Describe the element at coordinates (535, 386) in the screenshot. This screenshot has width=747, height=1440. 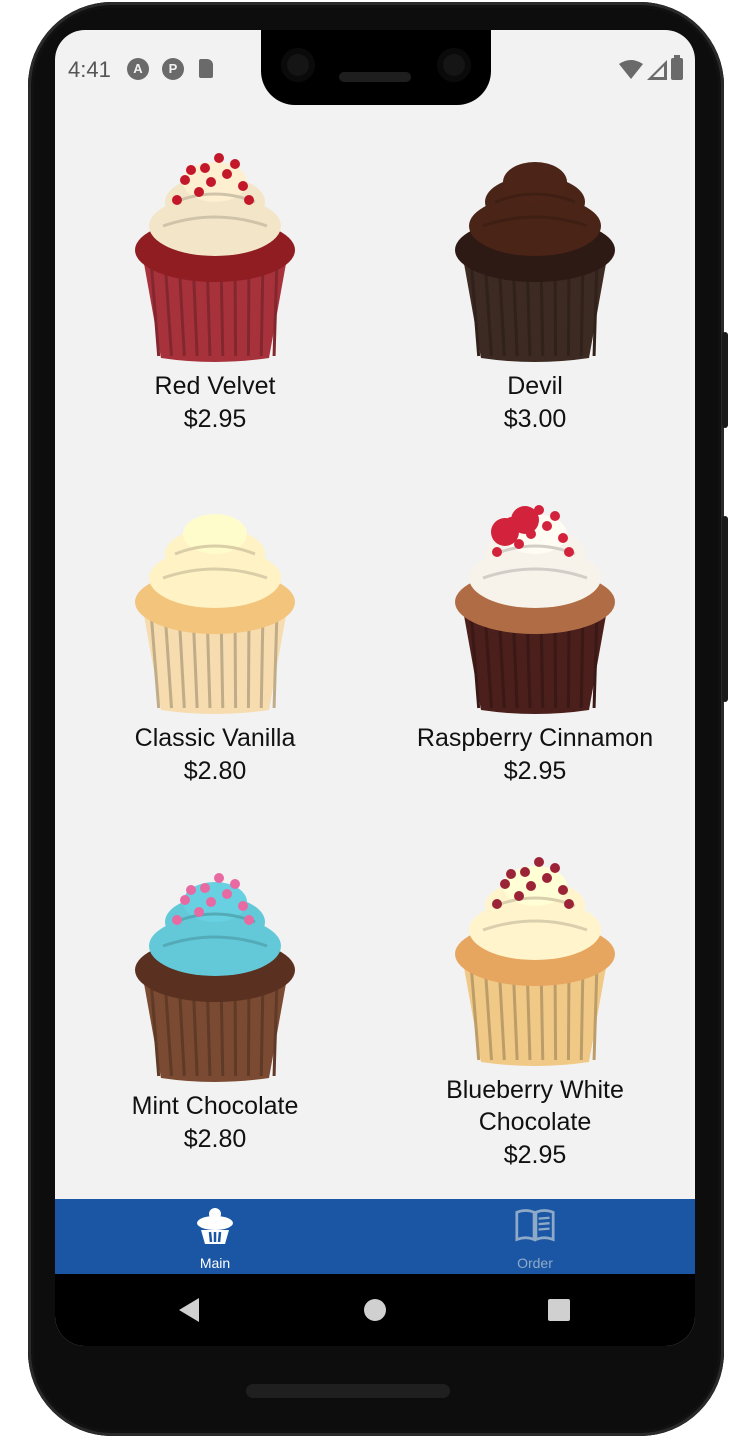
I see `product-name: Devil` at that location.